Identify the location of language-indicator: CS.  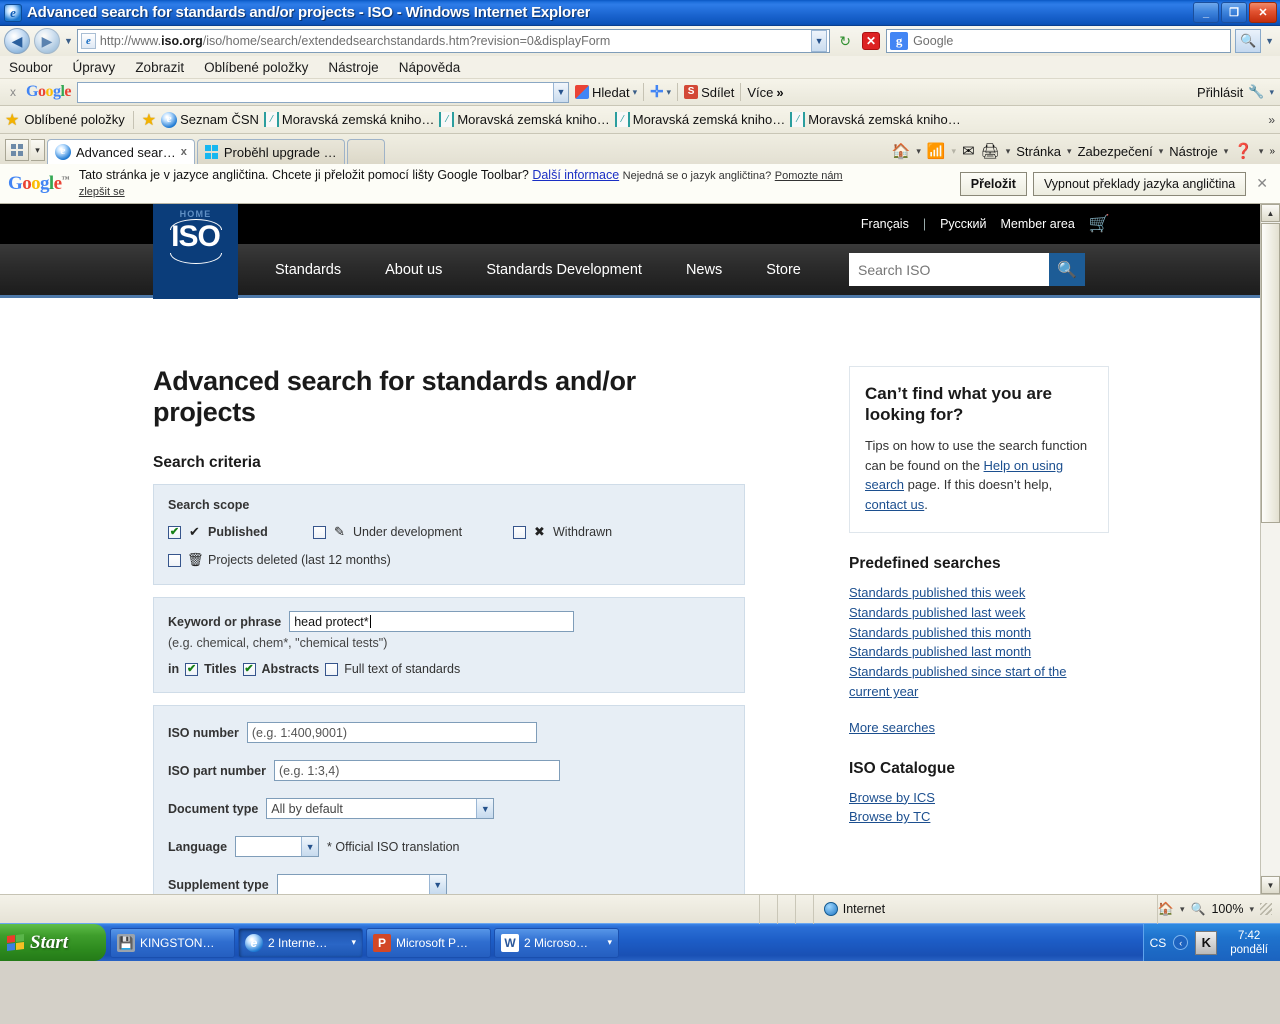
(1158, 943).